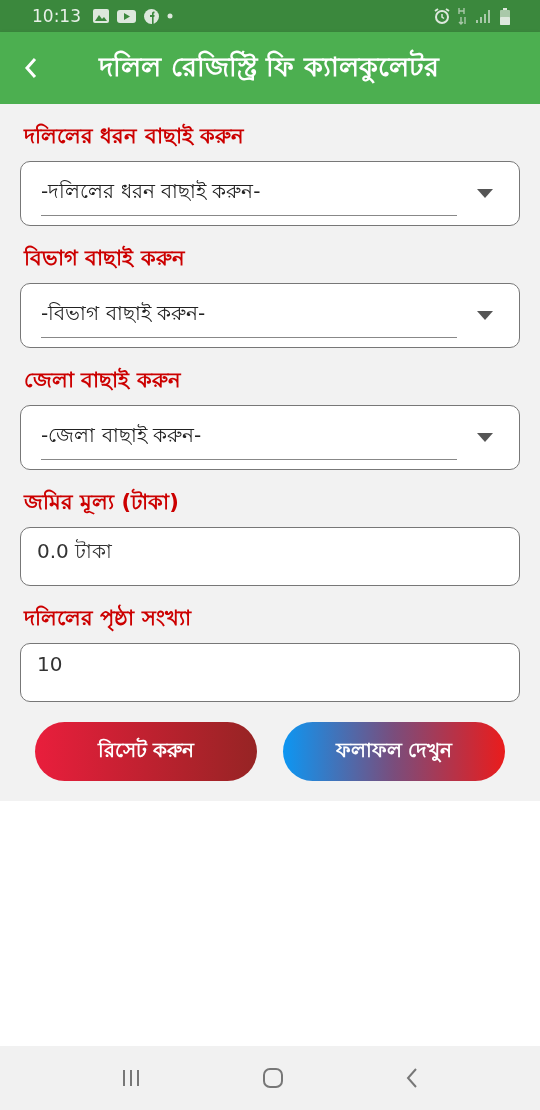 This screenshot has height=1110, width=540. Describe the element at coordinates (102, 502) in the screenshot. I see `field-label: জমির মূল্য (টাকা)` at that location.